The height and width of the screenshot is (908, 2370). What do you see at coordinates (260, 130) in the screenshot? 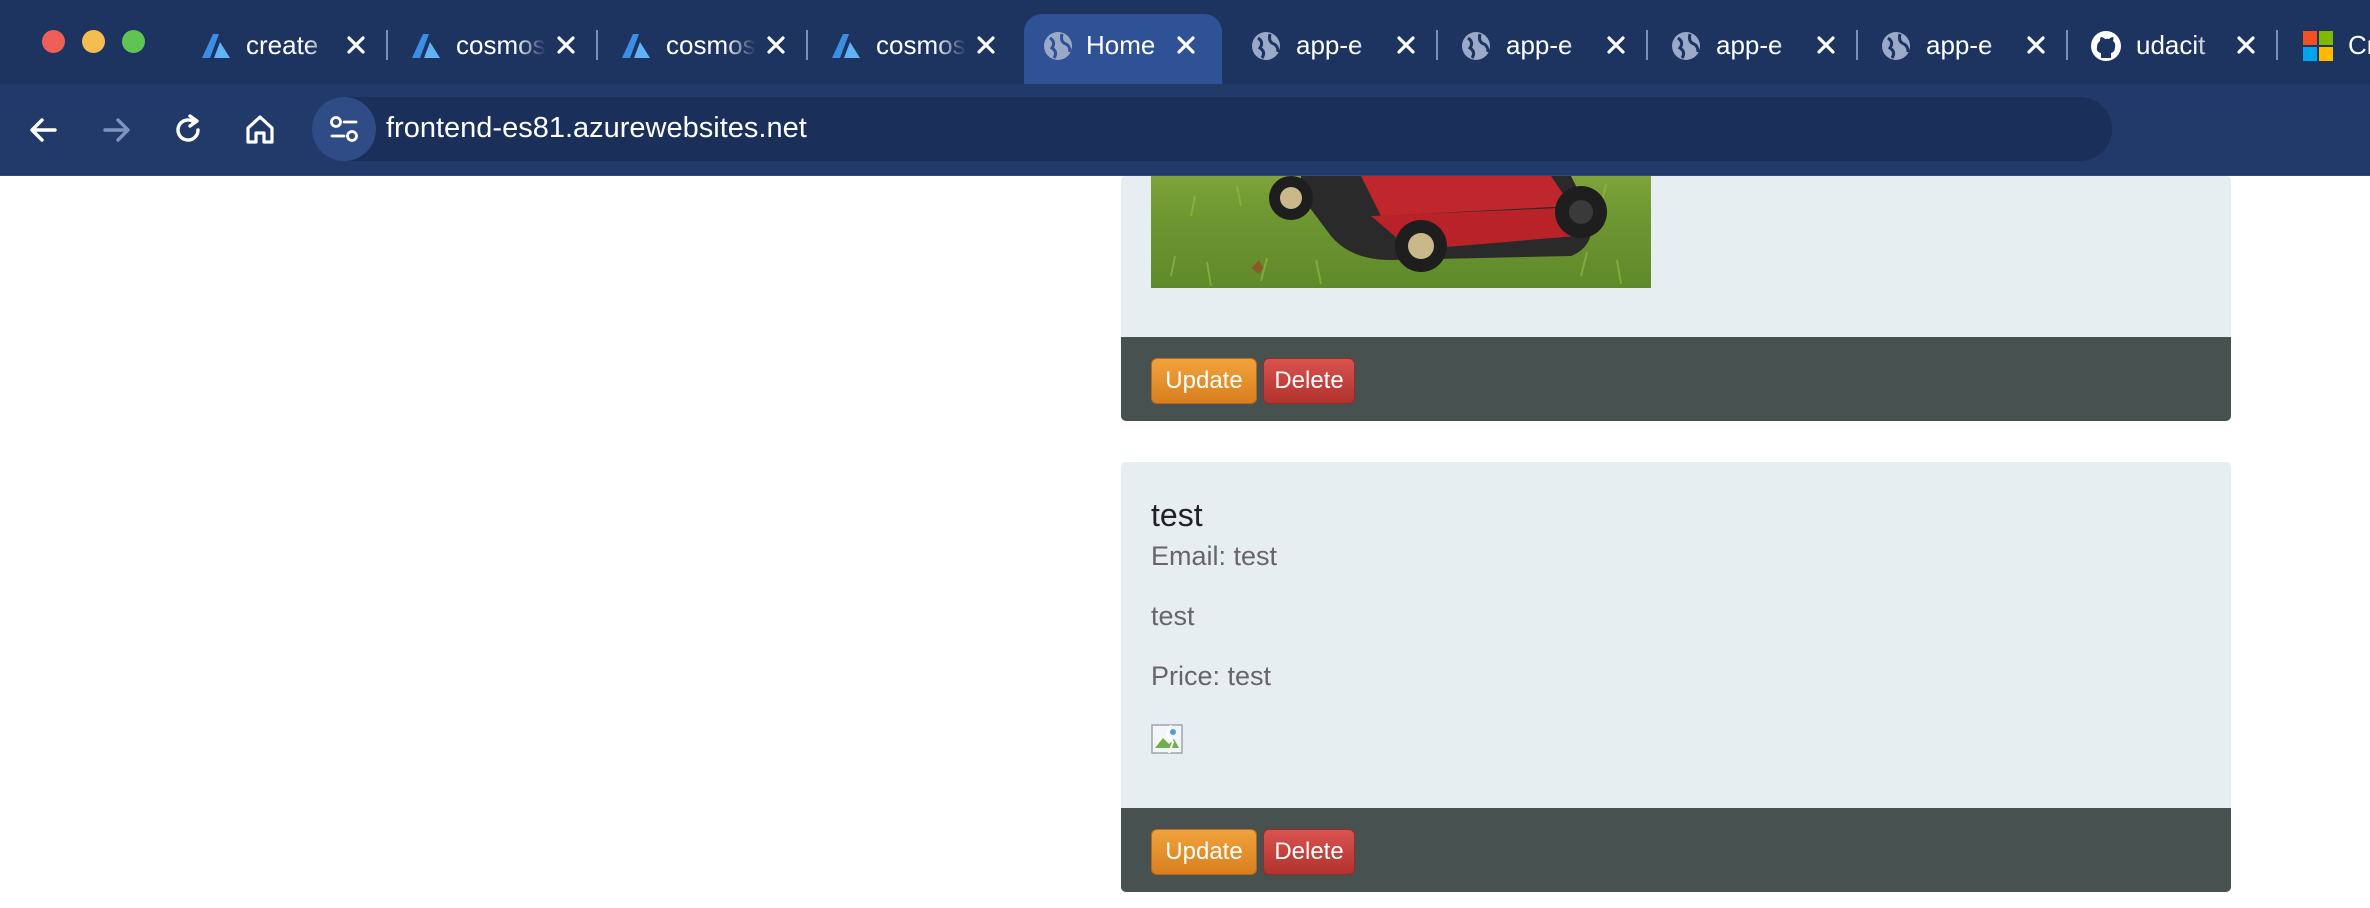
I see `home-icon` at bounding box center [260, 130].